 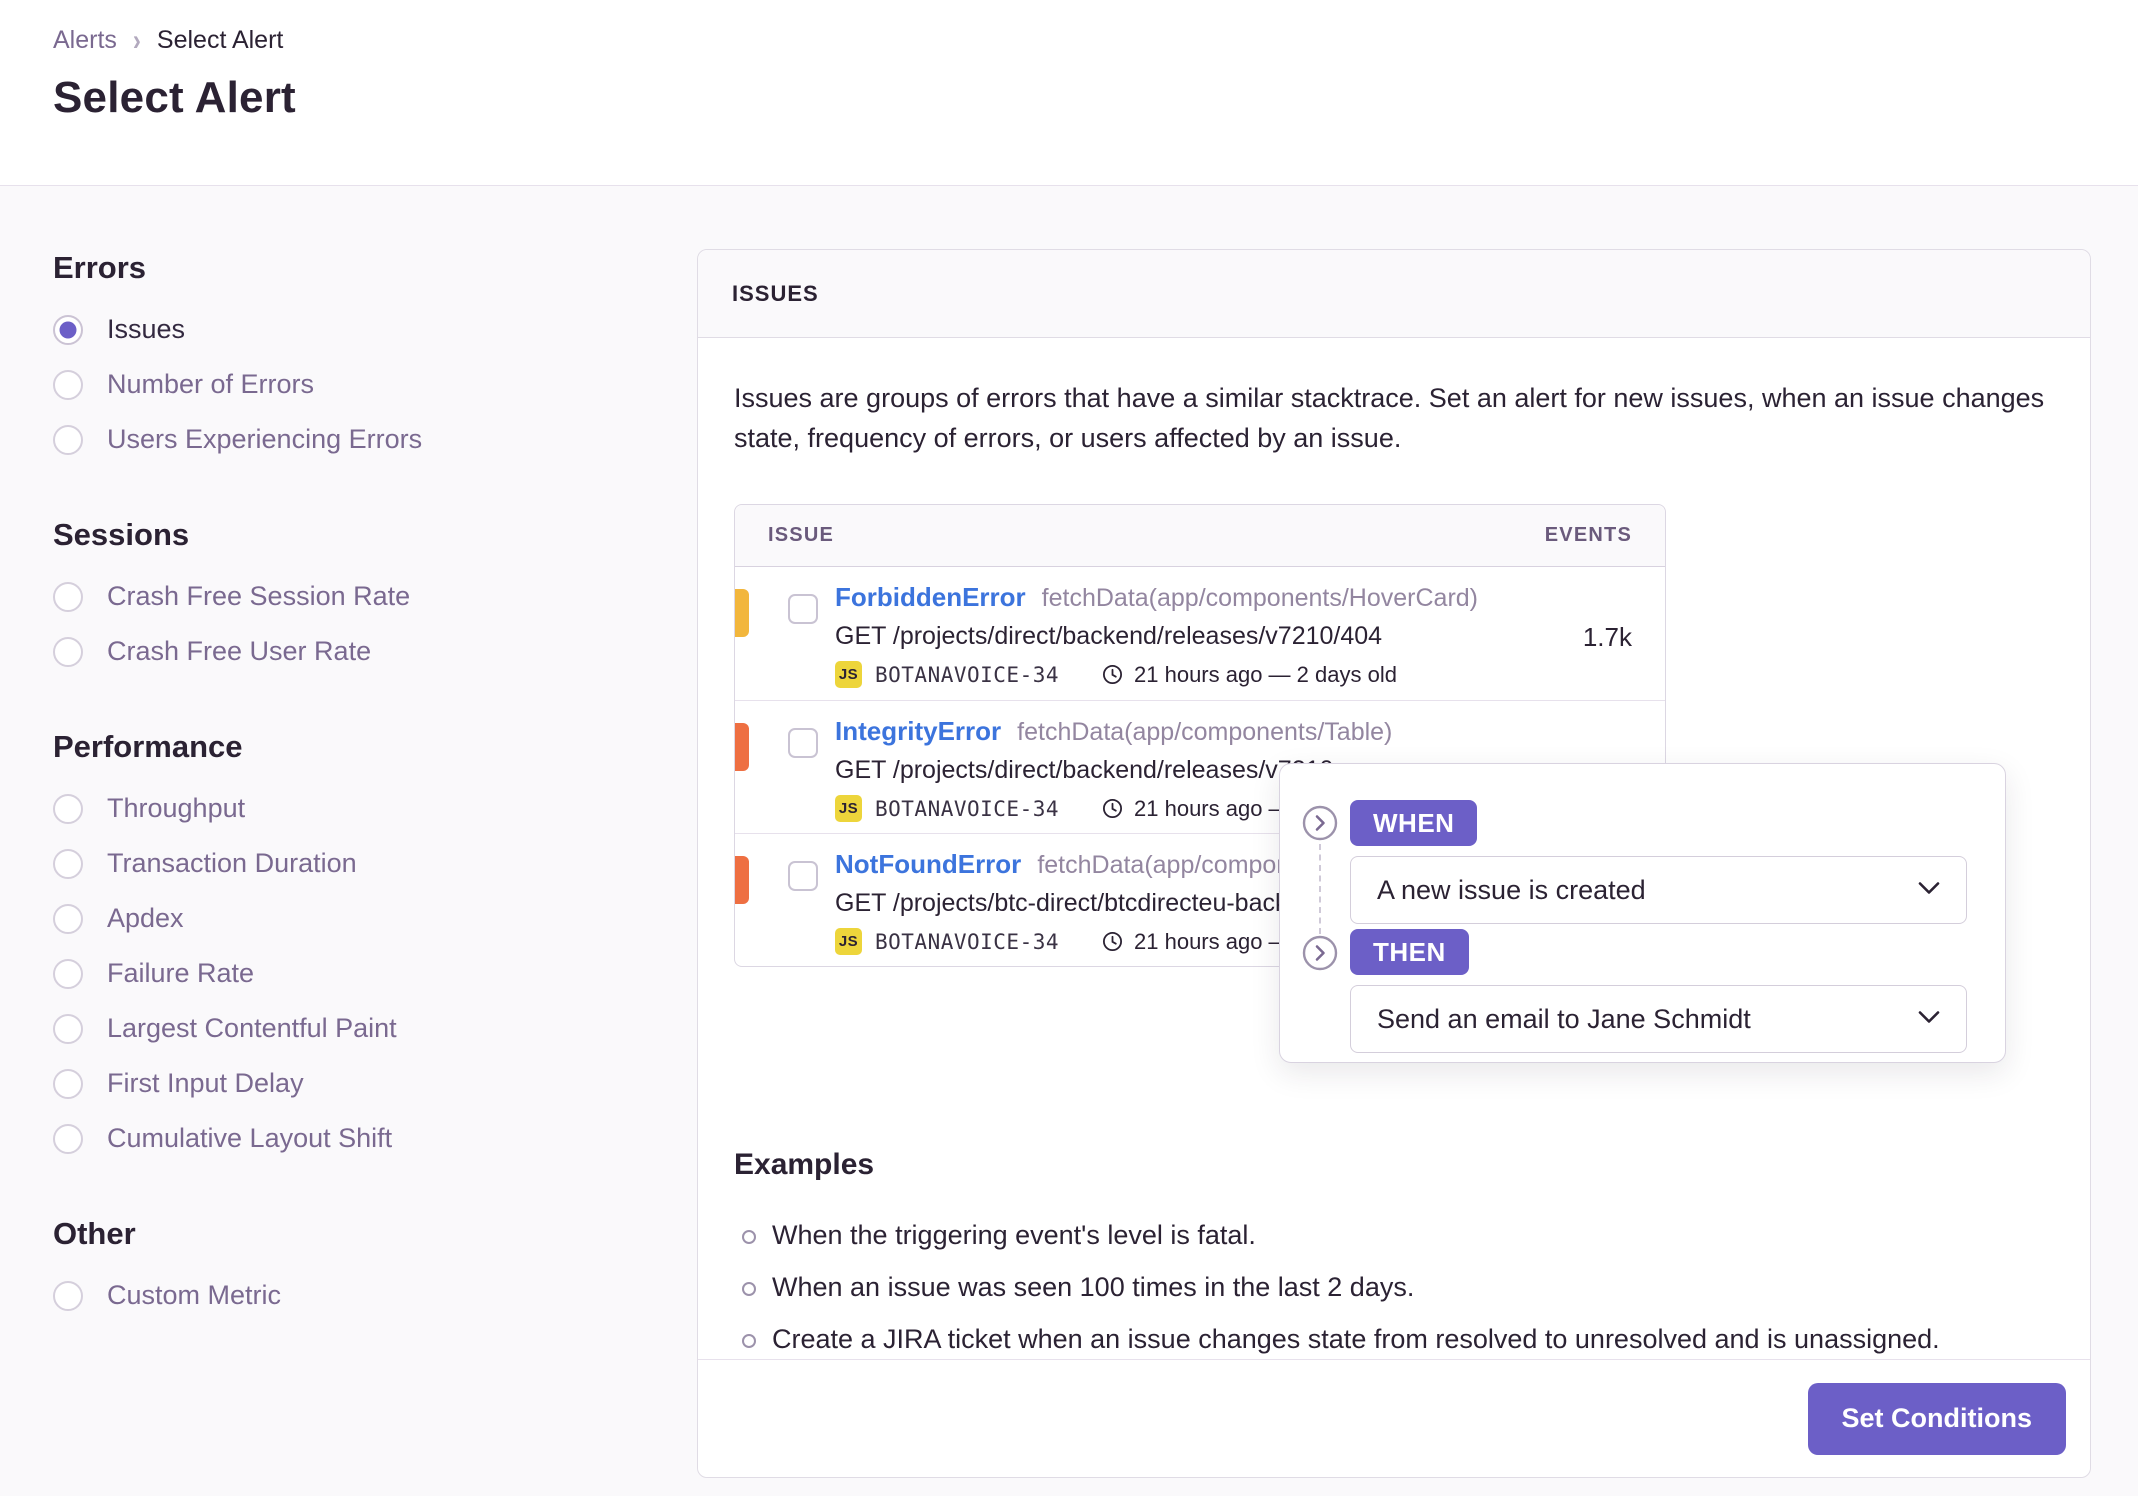 What do you see at coordinates (181, 973) in the screenshot?
I see `sidebar-option-label: Failure Rate` at bounding box center [181, 973].